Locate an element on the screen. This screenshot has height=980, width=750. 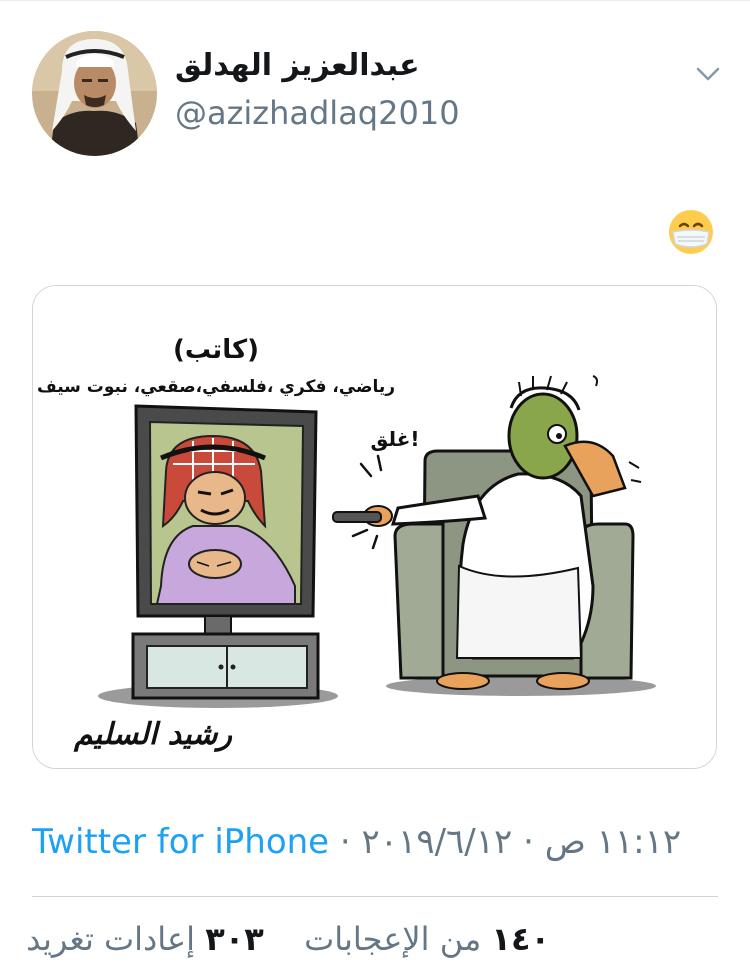
tweet-source-link: Twitter for iPhone is located at coordinates (180, 842).